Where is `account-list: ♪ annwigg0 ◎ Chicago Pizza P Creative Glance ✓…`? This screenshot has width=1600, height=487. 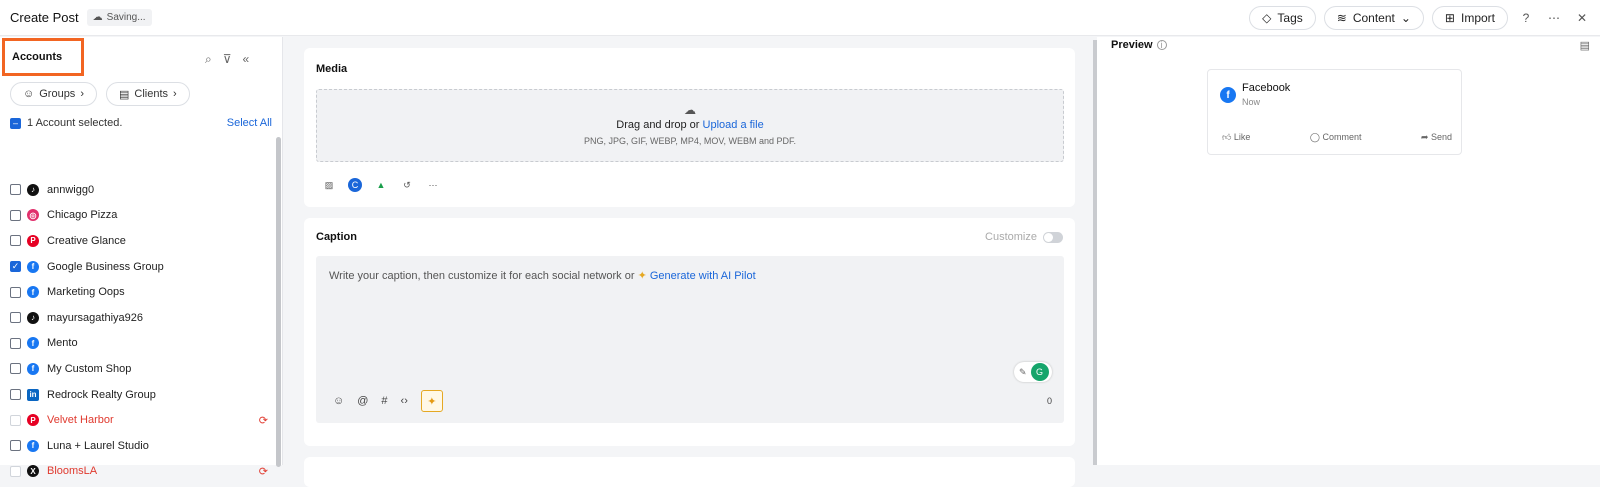 account-list: ♪ annwigg0 ◎ Chicago Pizza P Creative Glance ✓… is located at coordinates (140, 330).